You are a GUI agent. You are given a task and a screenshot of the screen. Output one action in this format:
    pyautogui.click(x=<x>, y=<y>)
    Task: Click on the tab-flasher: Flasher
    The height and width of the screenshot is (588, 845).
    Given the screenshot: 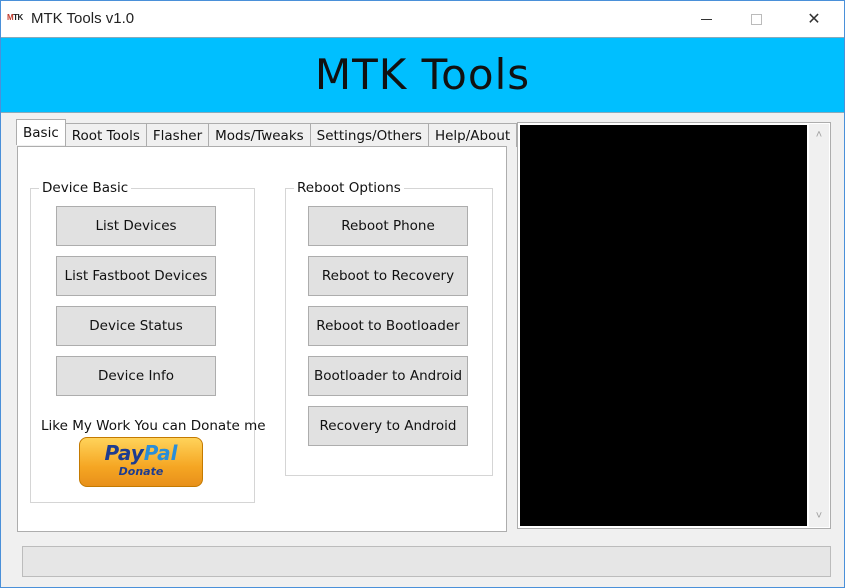 What is the action you would take?
    pyautogui.click(x=177, y=135)
    